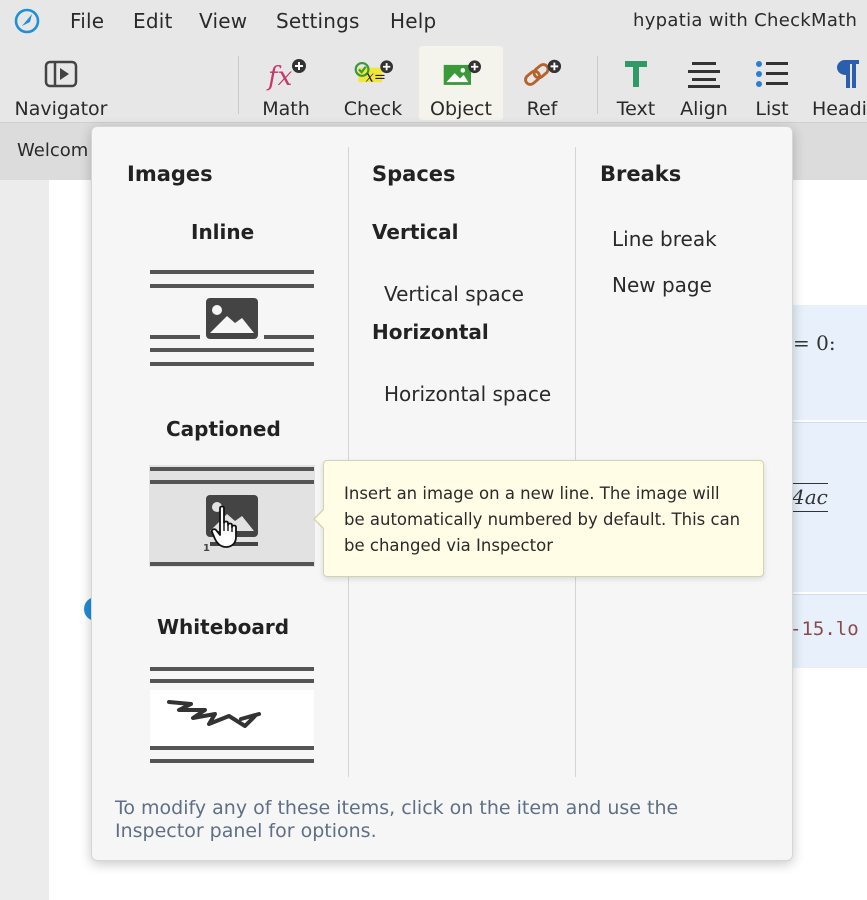 The width and height of the screenshot is (867, 900). I want to click on align-label: Align, so click(704, 109).